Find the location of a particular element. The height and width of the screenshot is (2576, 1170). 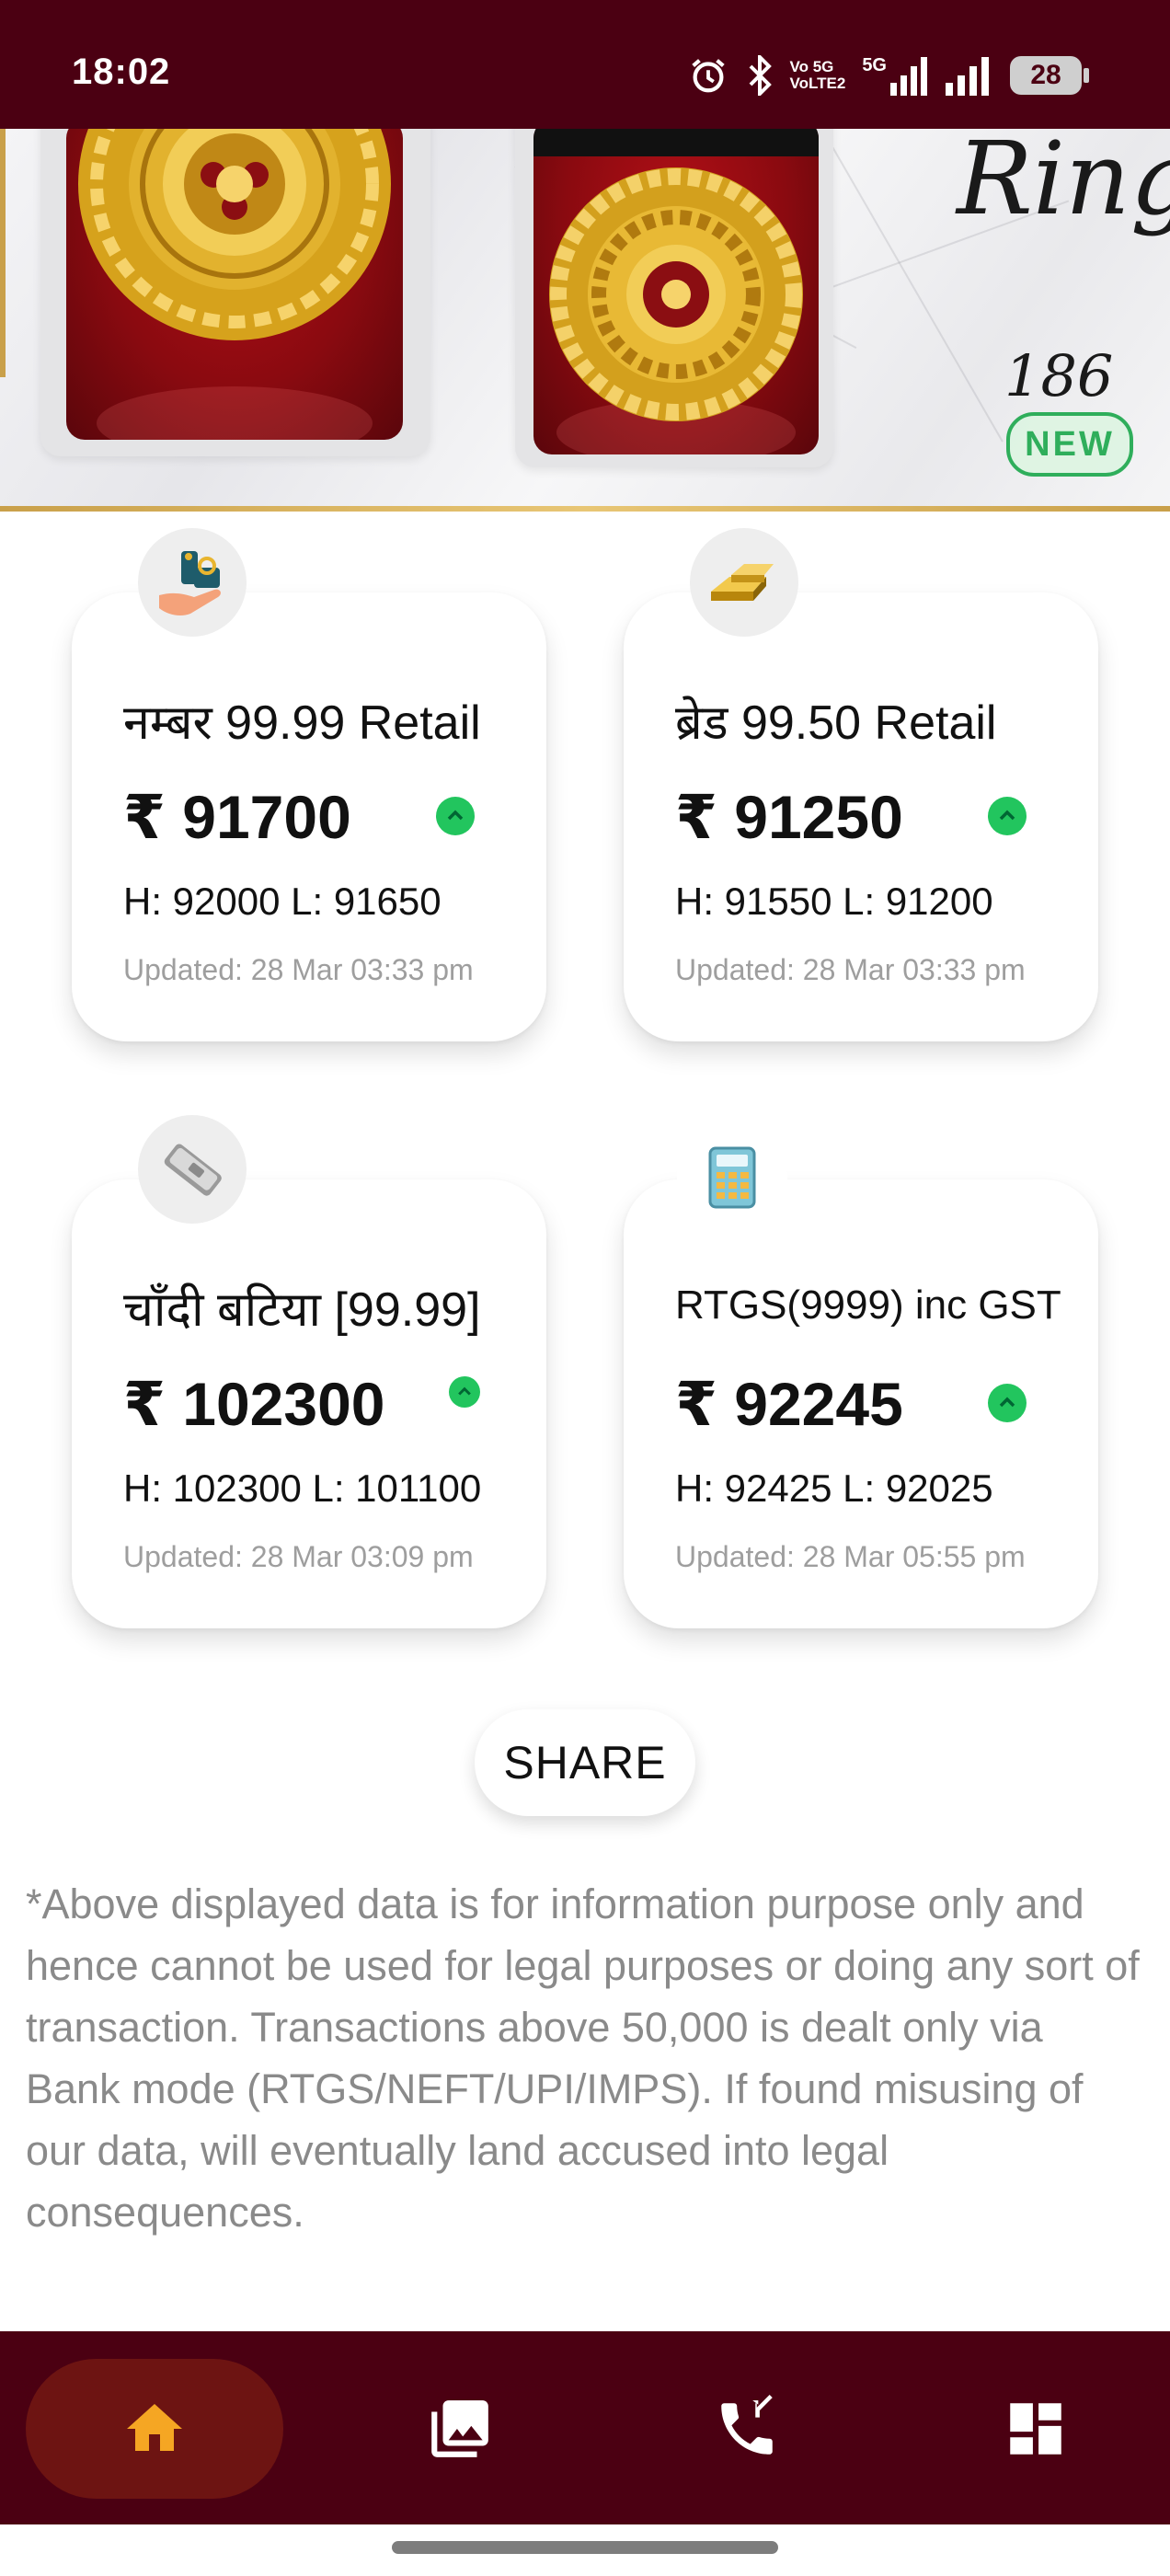

network-label-1: Vo 5G is located at coordinates (811, 66).